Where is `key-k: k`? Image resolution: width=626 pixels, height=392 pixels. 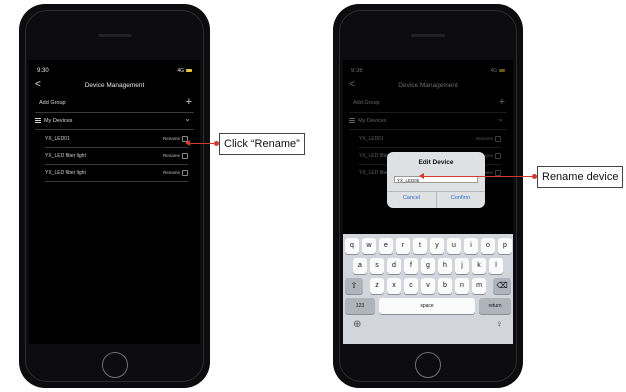
key-k: k is located at coordinates (479, 266).